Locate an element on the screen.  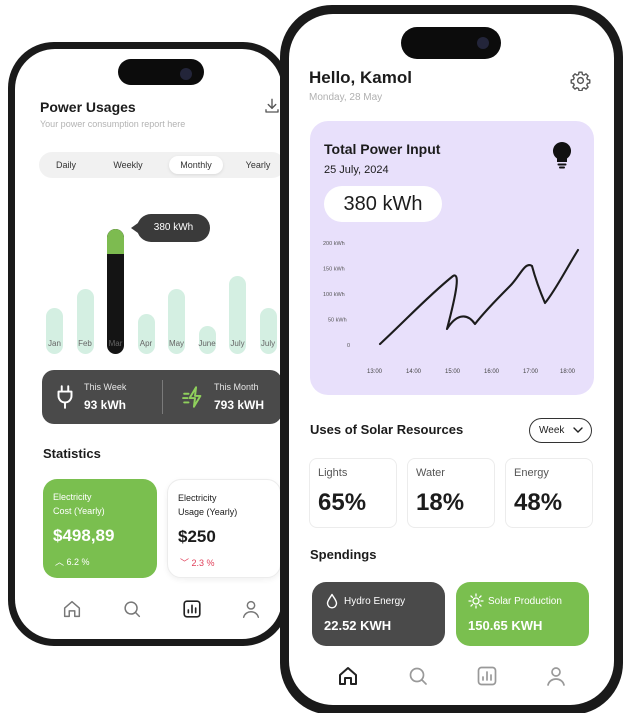
chevron-up-icon: ︿ is located at coordinates (60, 562).